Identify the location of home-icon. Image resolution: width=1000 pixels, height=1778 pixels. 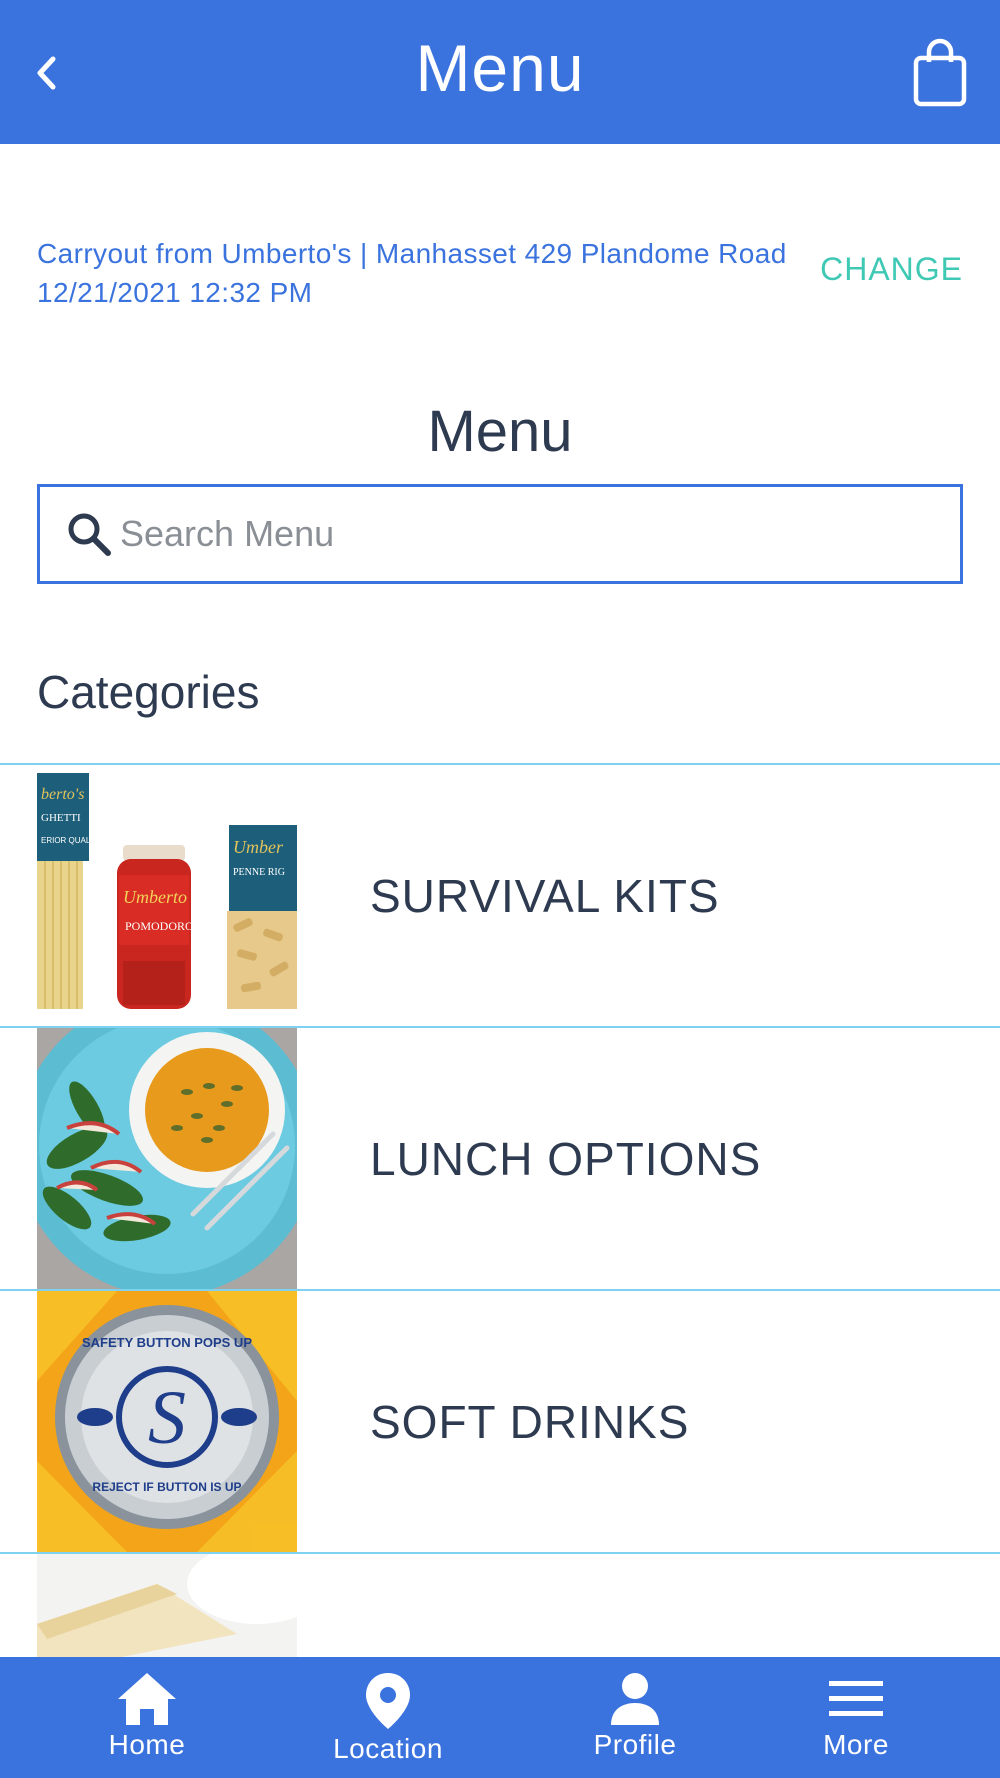
(147, 1699).